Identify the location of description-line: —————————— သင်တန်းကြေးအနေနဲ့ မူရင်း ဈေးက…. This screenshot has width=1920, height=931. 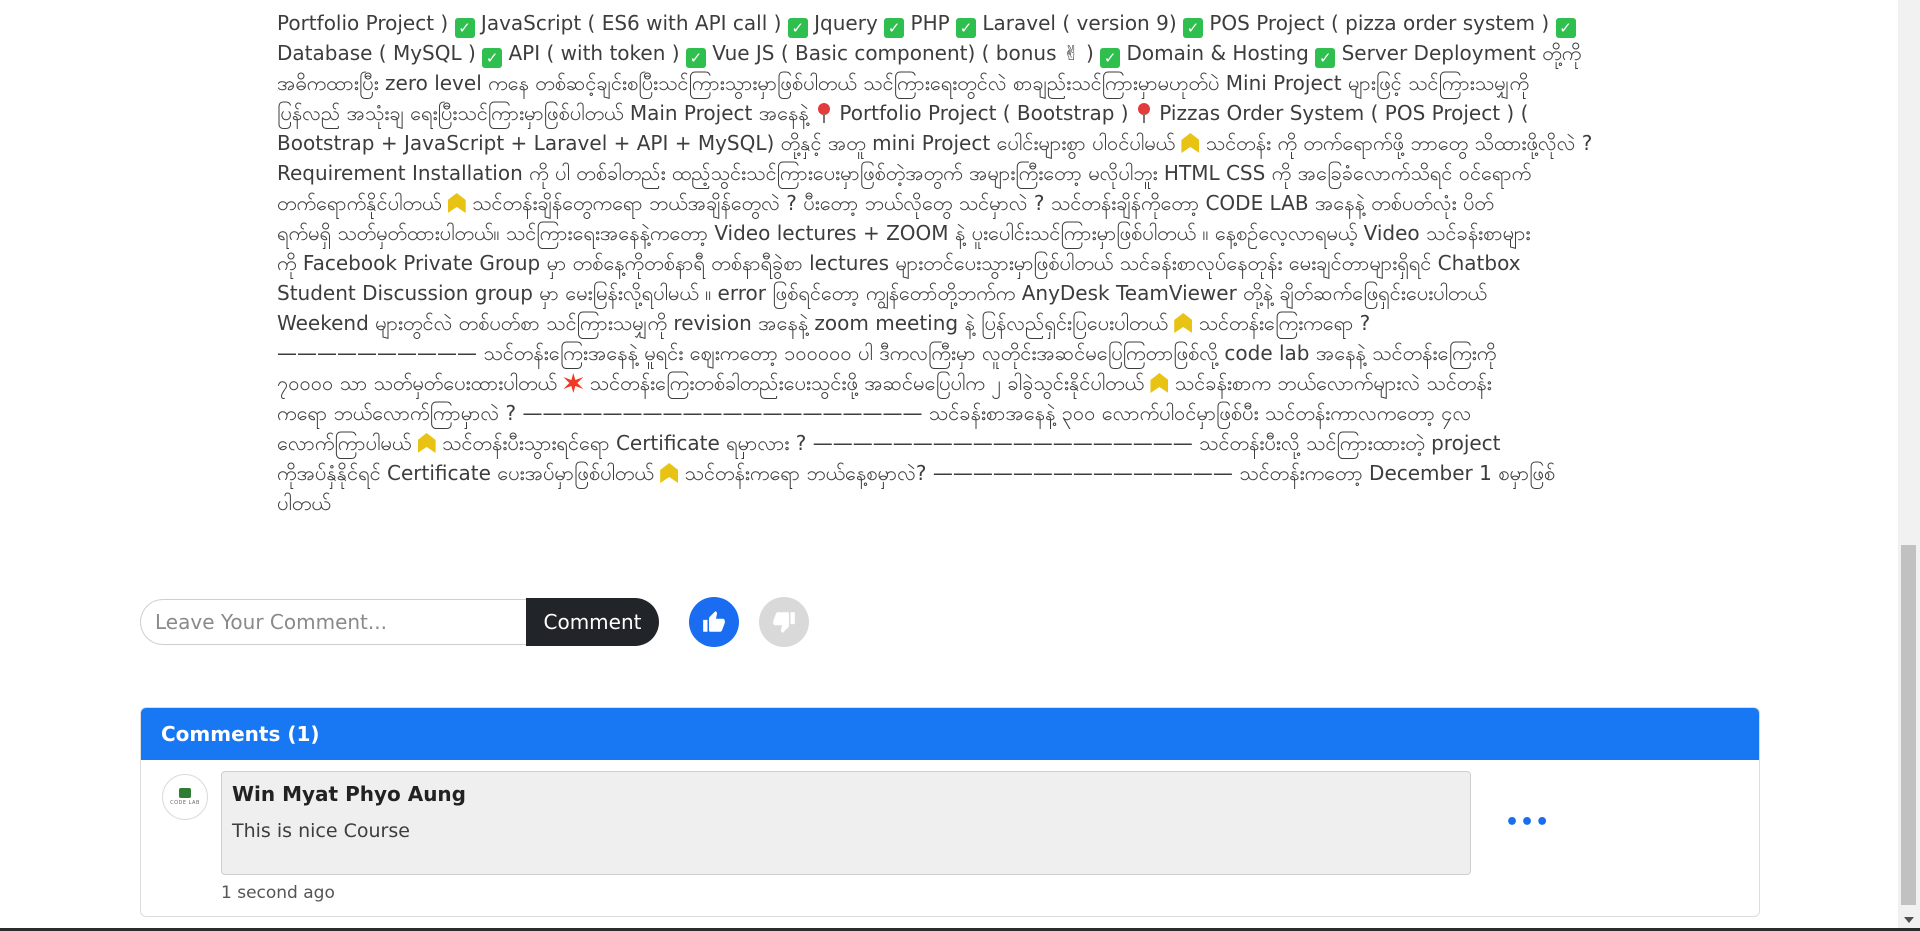
(887, 353).